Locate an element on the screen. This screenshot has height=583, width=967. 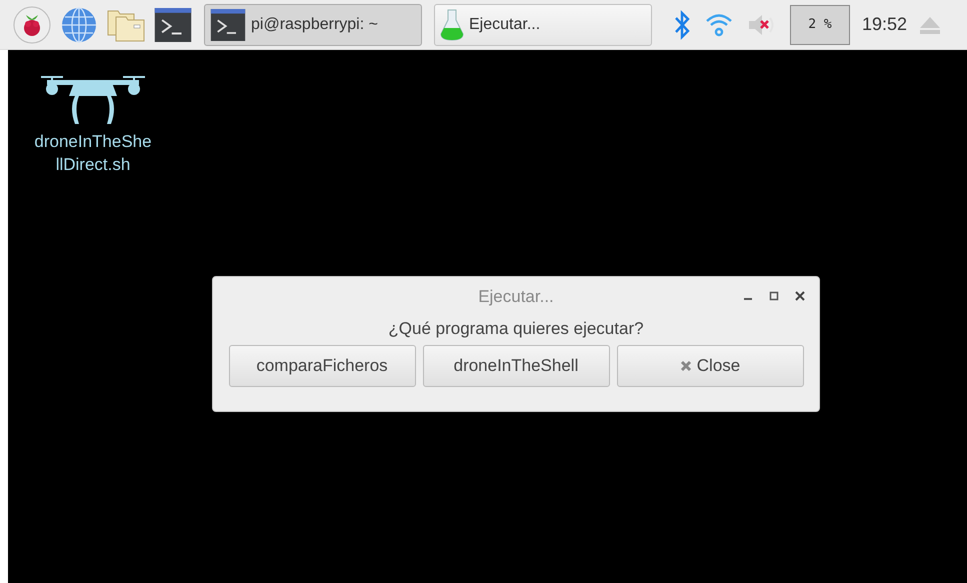
bluetooth-icon is located at coordinates (682, 24).